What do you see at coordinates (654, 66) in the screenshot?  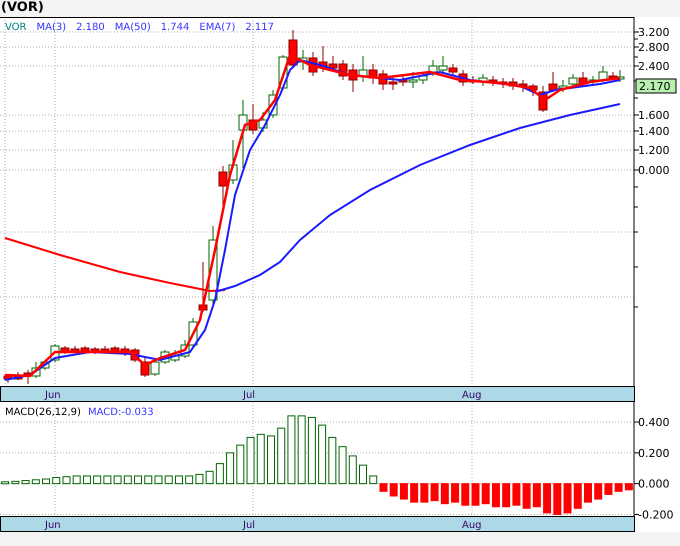 I see `axis-label: 2.400` at bounding box center [654, 66].